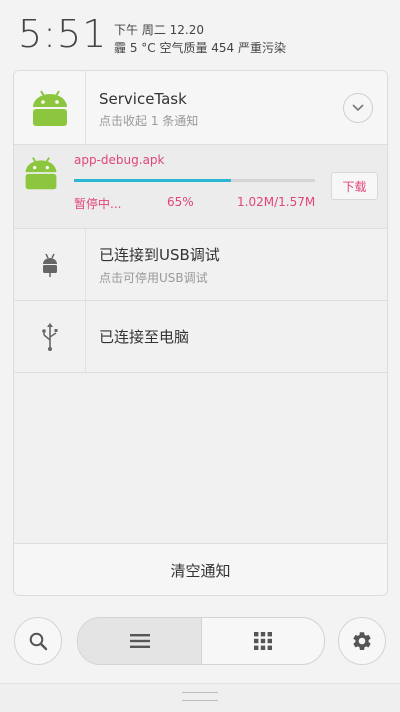  What do you see at coordinates (200, 187) in the screenshot?
I see `download-notification: app-debug.apk 暂停中... 65% 1.02M/1.57M 下载` at bounding box center [200, 187].